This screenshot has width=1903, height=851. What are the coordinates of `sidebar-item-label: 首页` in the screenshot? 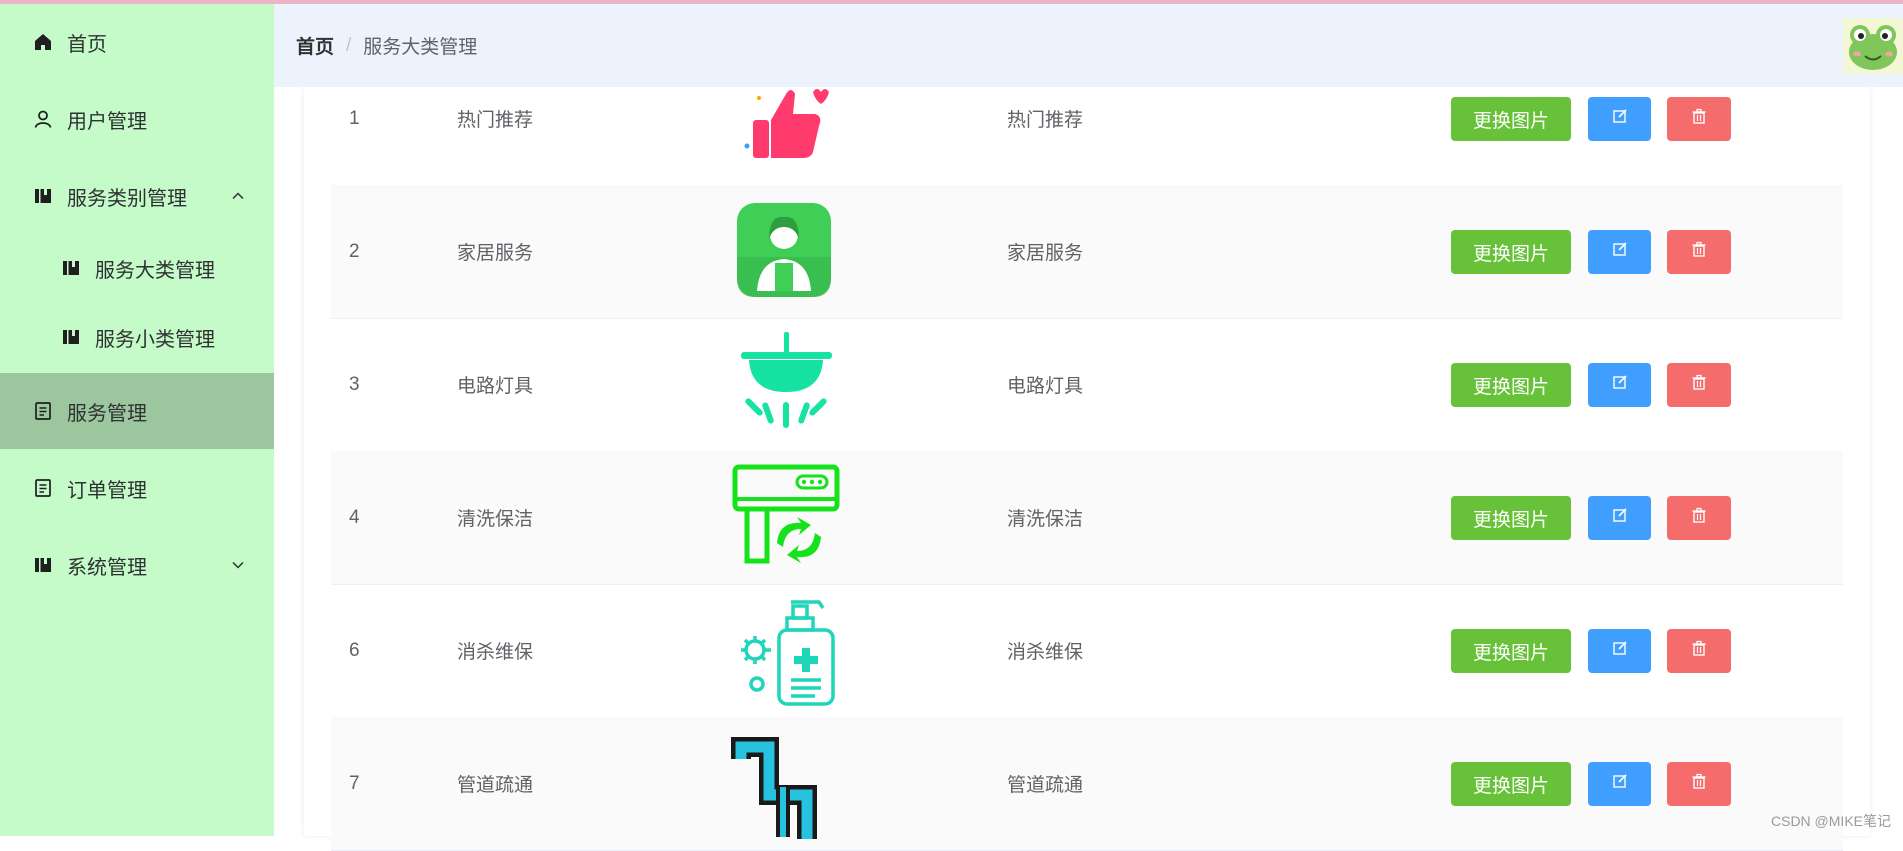 It's located at (87, 44).